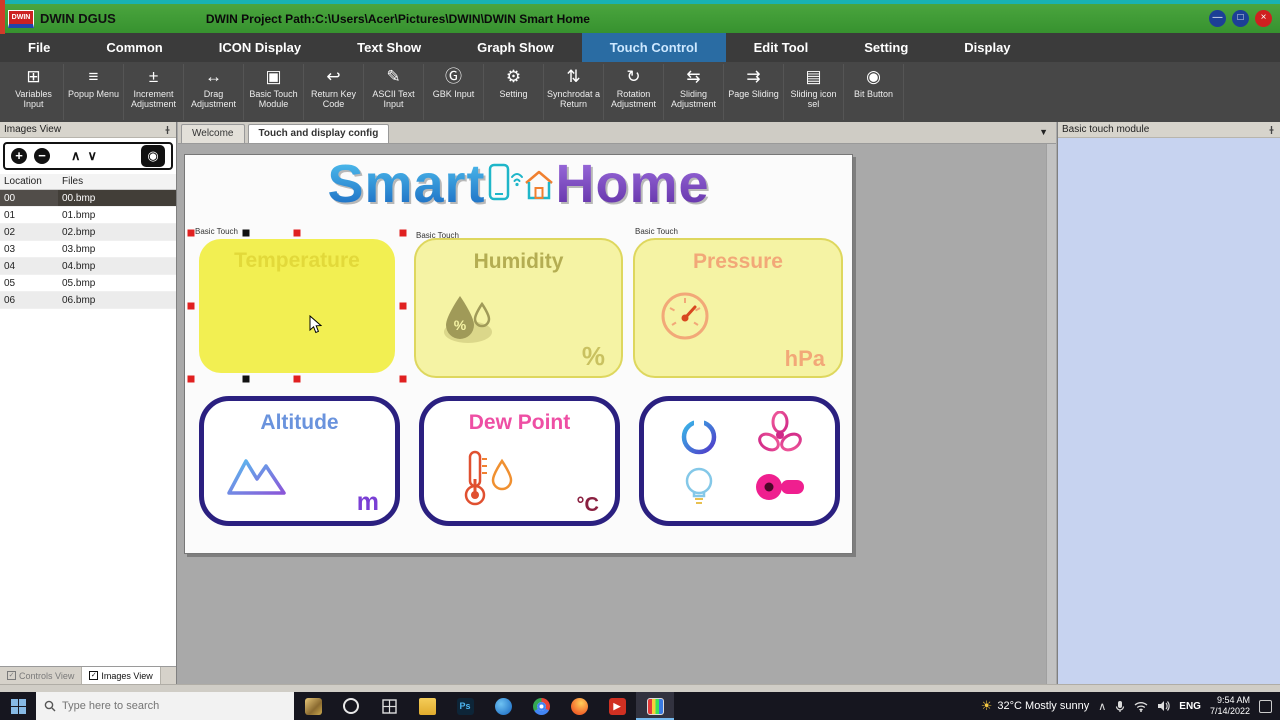 This screenshot has width=1280, height=720. What do you see at coordinates (297, 306) in the screenshot?
I see `temperature-card: Temperature` at bounding box center [297, 306].